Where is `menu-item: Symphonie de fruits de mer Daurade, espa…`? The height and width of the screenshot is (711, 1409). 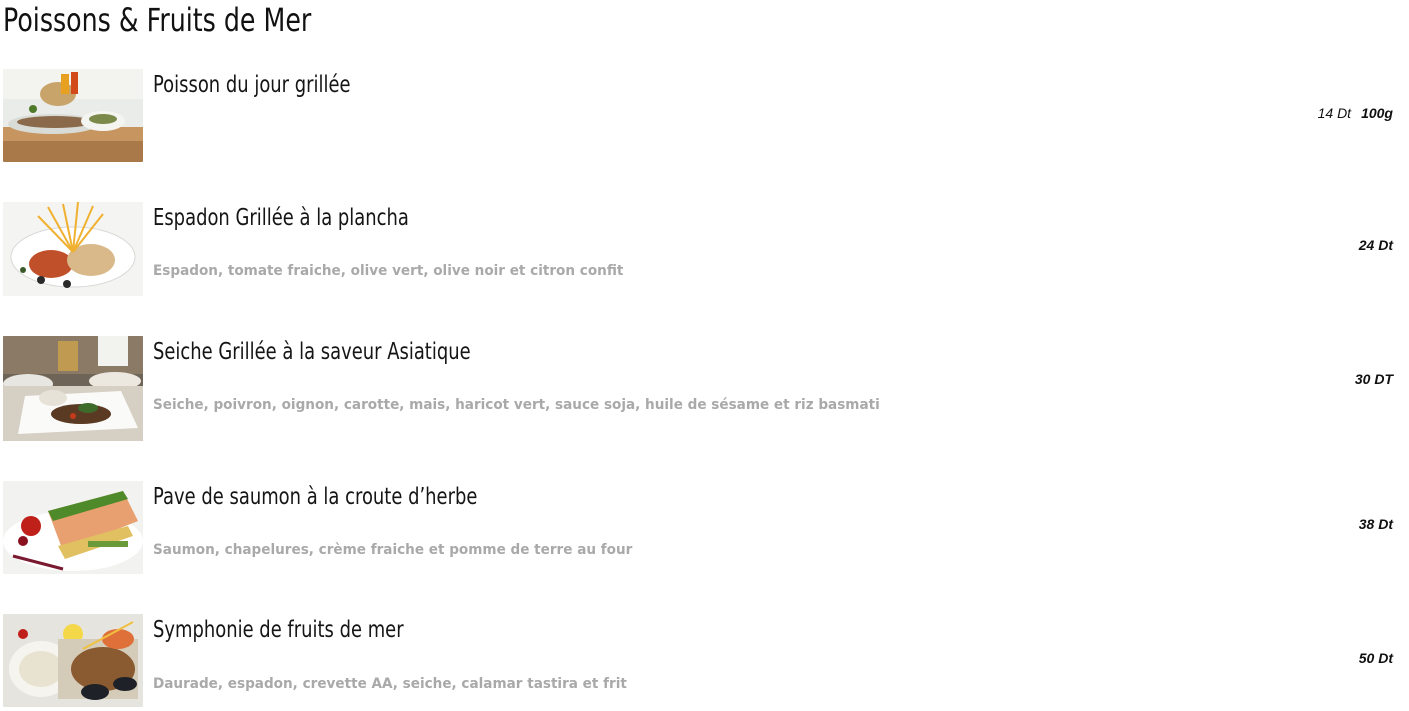
menu-item: Symphonie de fruits de mer Daurade, espa… is located at coordinates (704, 660).